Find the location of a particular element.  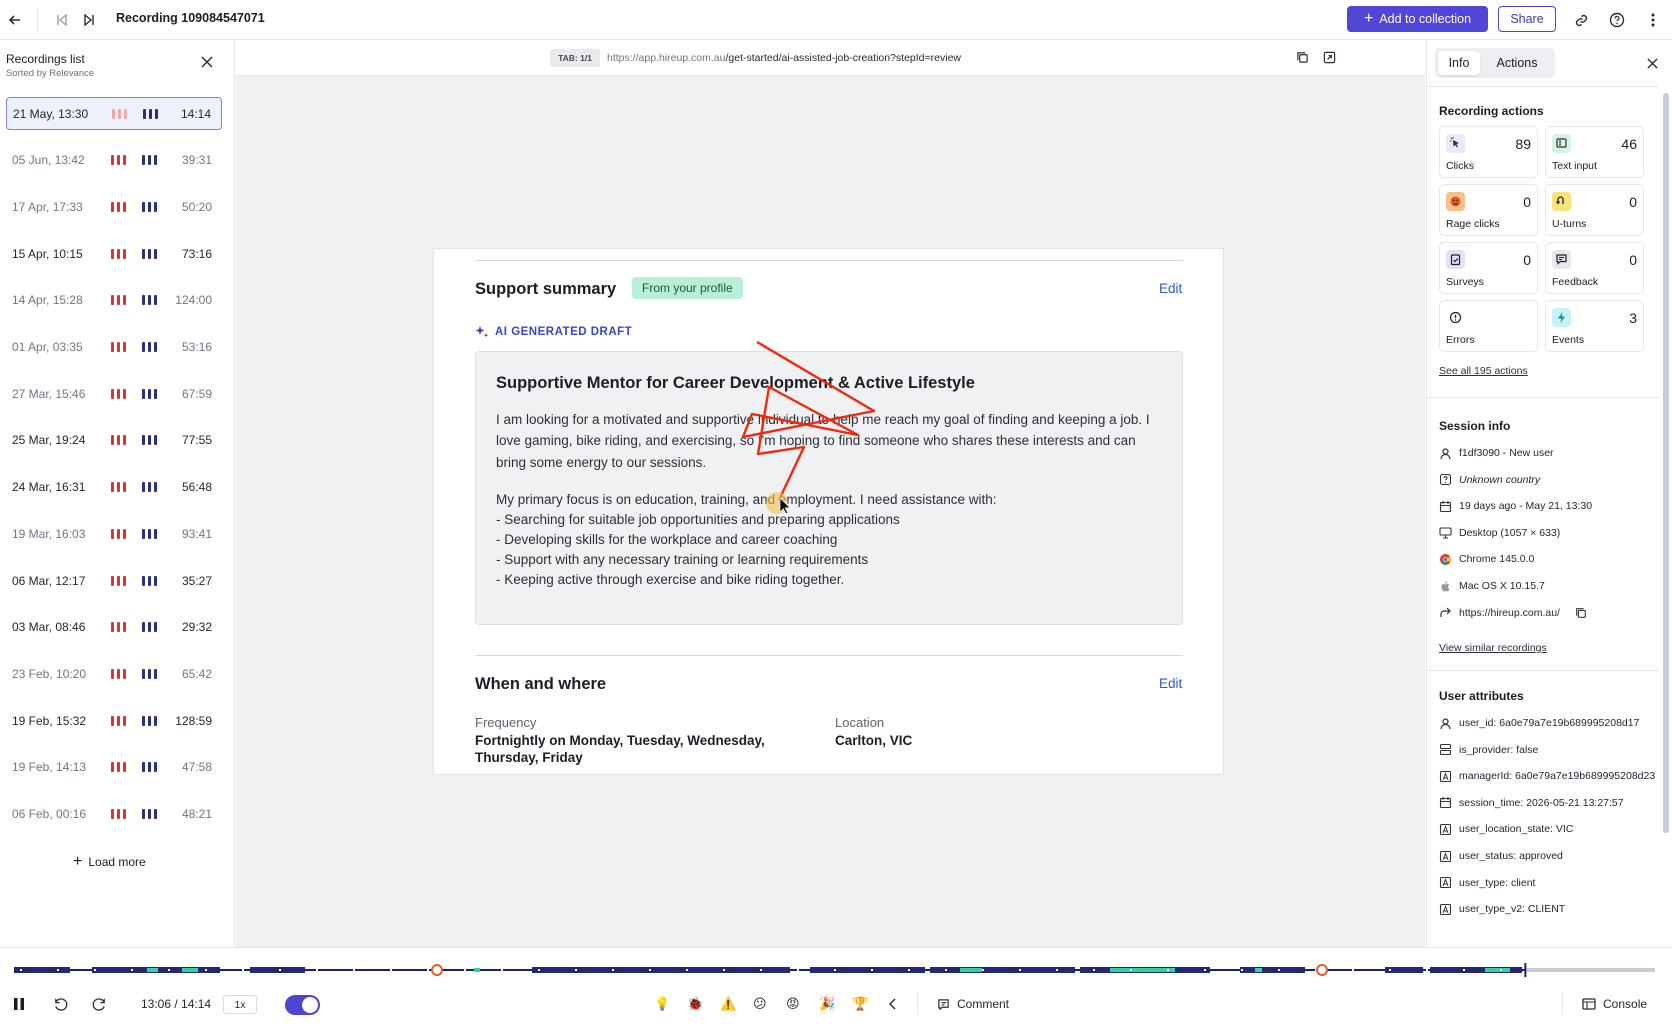

user-attributes-row: user_id: 6a0e79a7e19b689995208d17 is located at coordinates (1539, 723).